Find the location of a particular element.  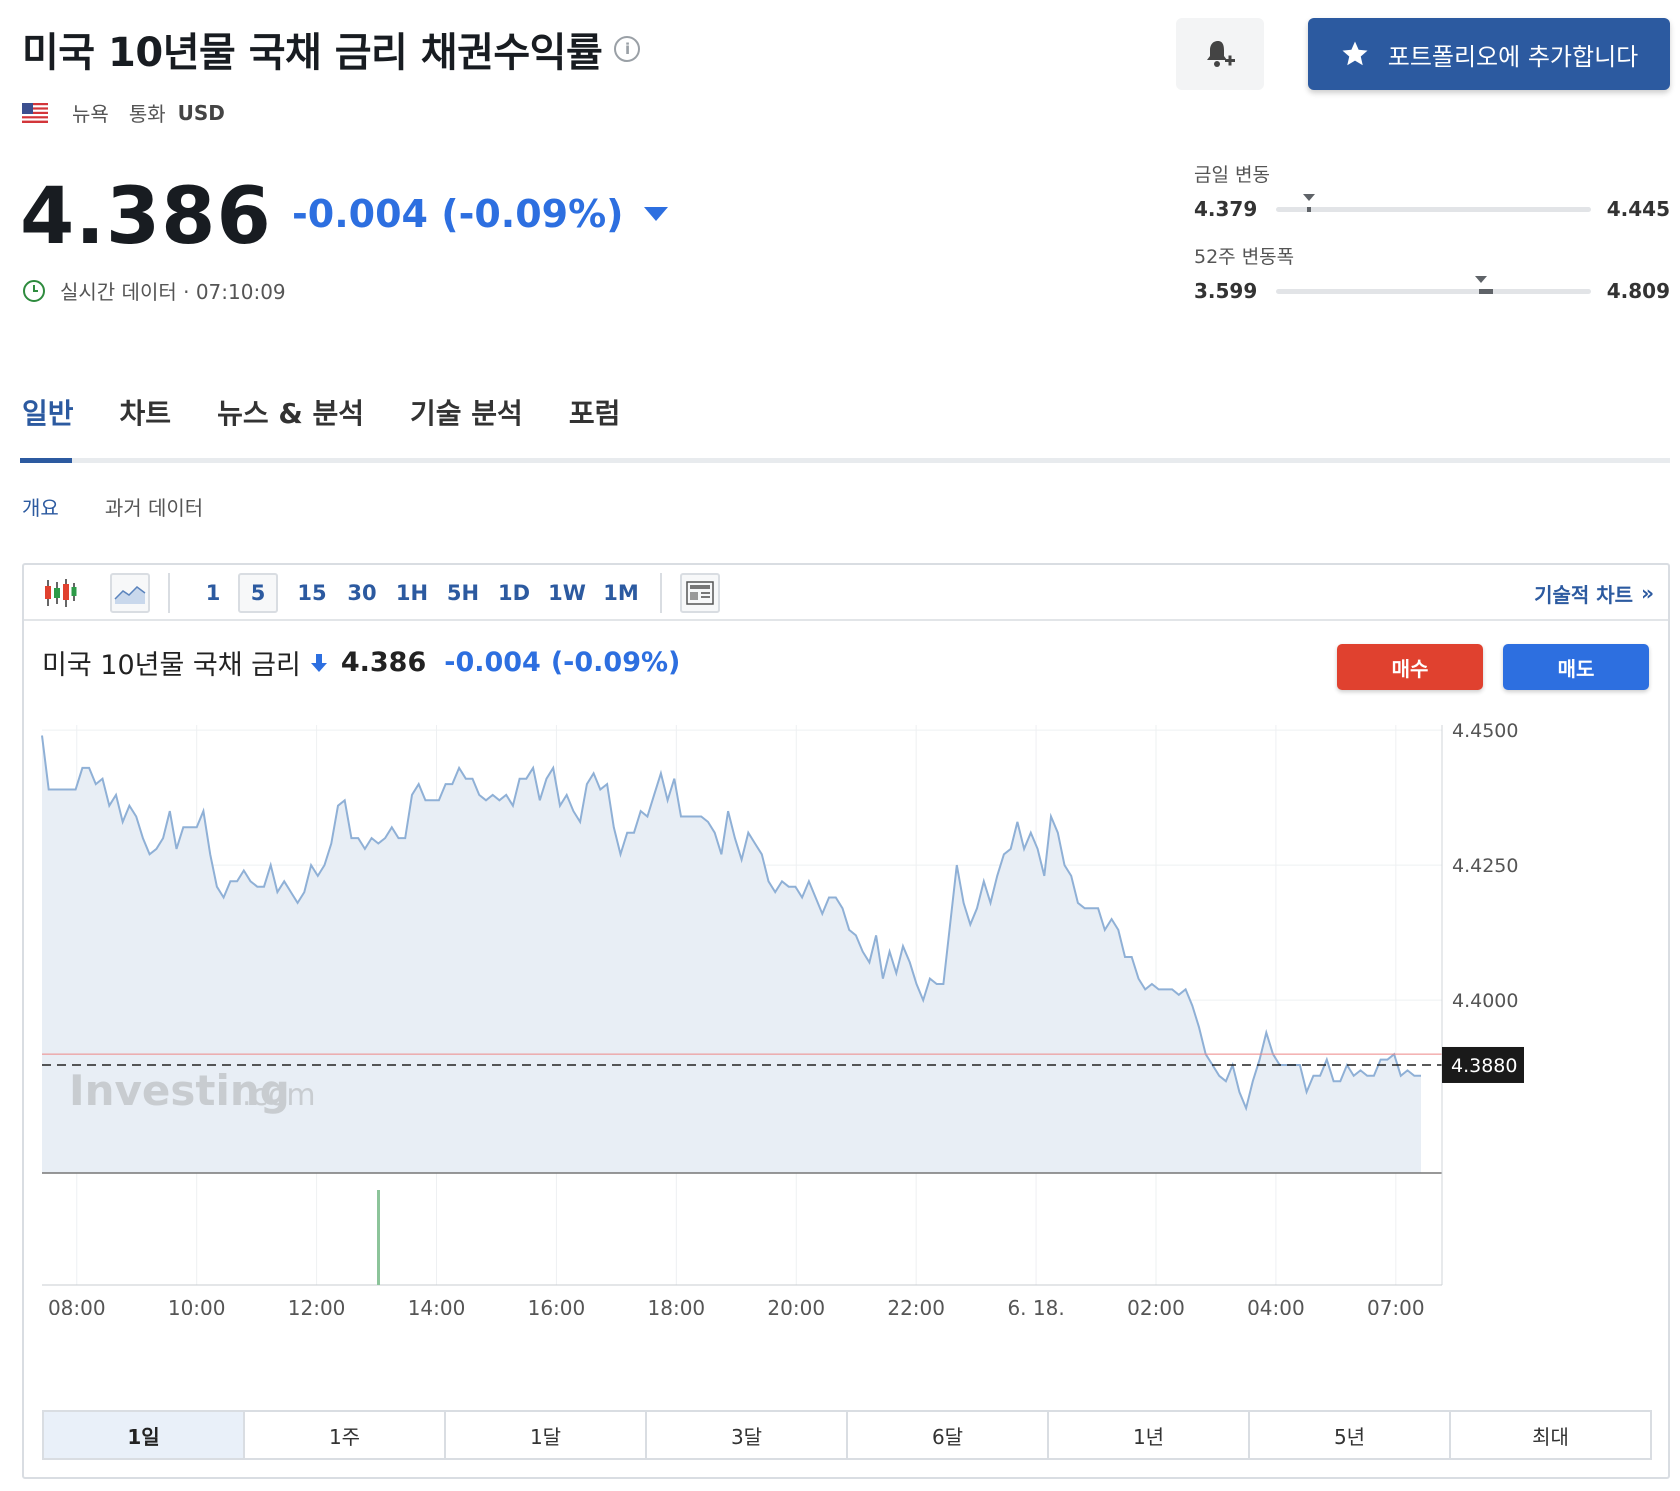

interval-1w: 1W is located at coordinates (567, 593).